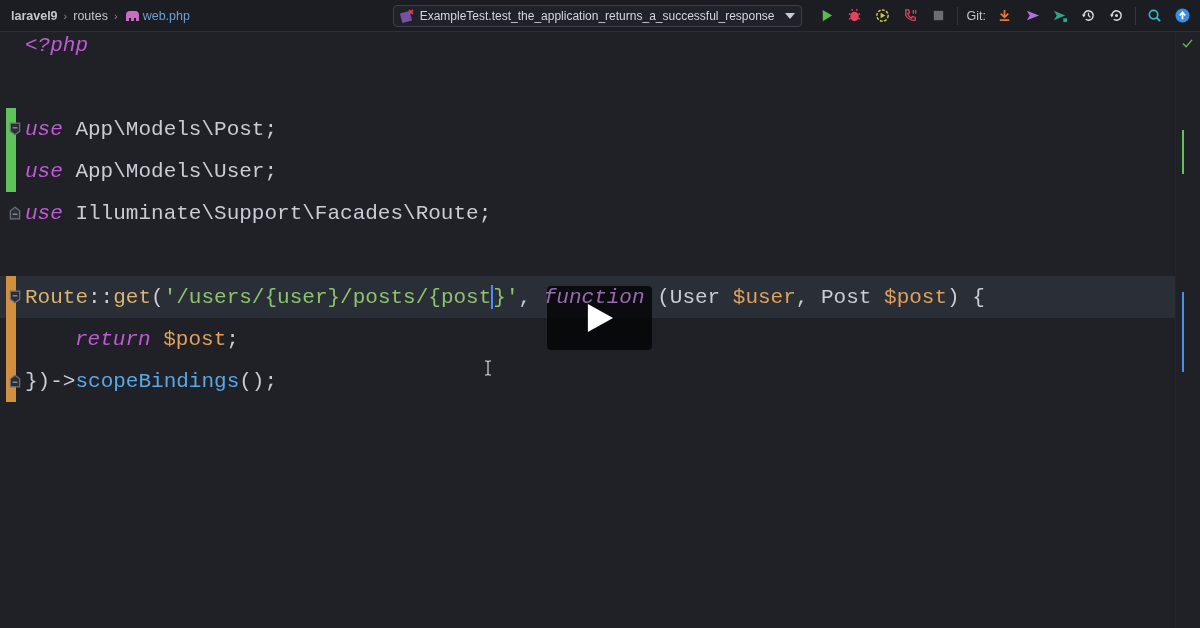  Describe the element at coordinates (34, 15) in the screenshot. I see `breadcrumb-item: laravel9` at that location.